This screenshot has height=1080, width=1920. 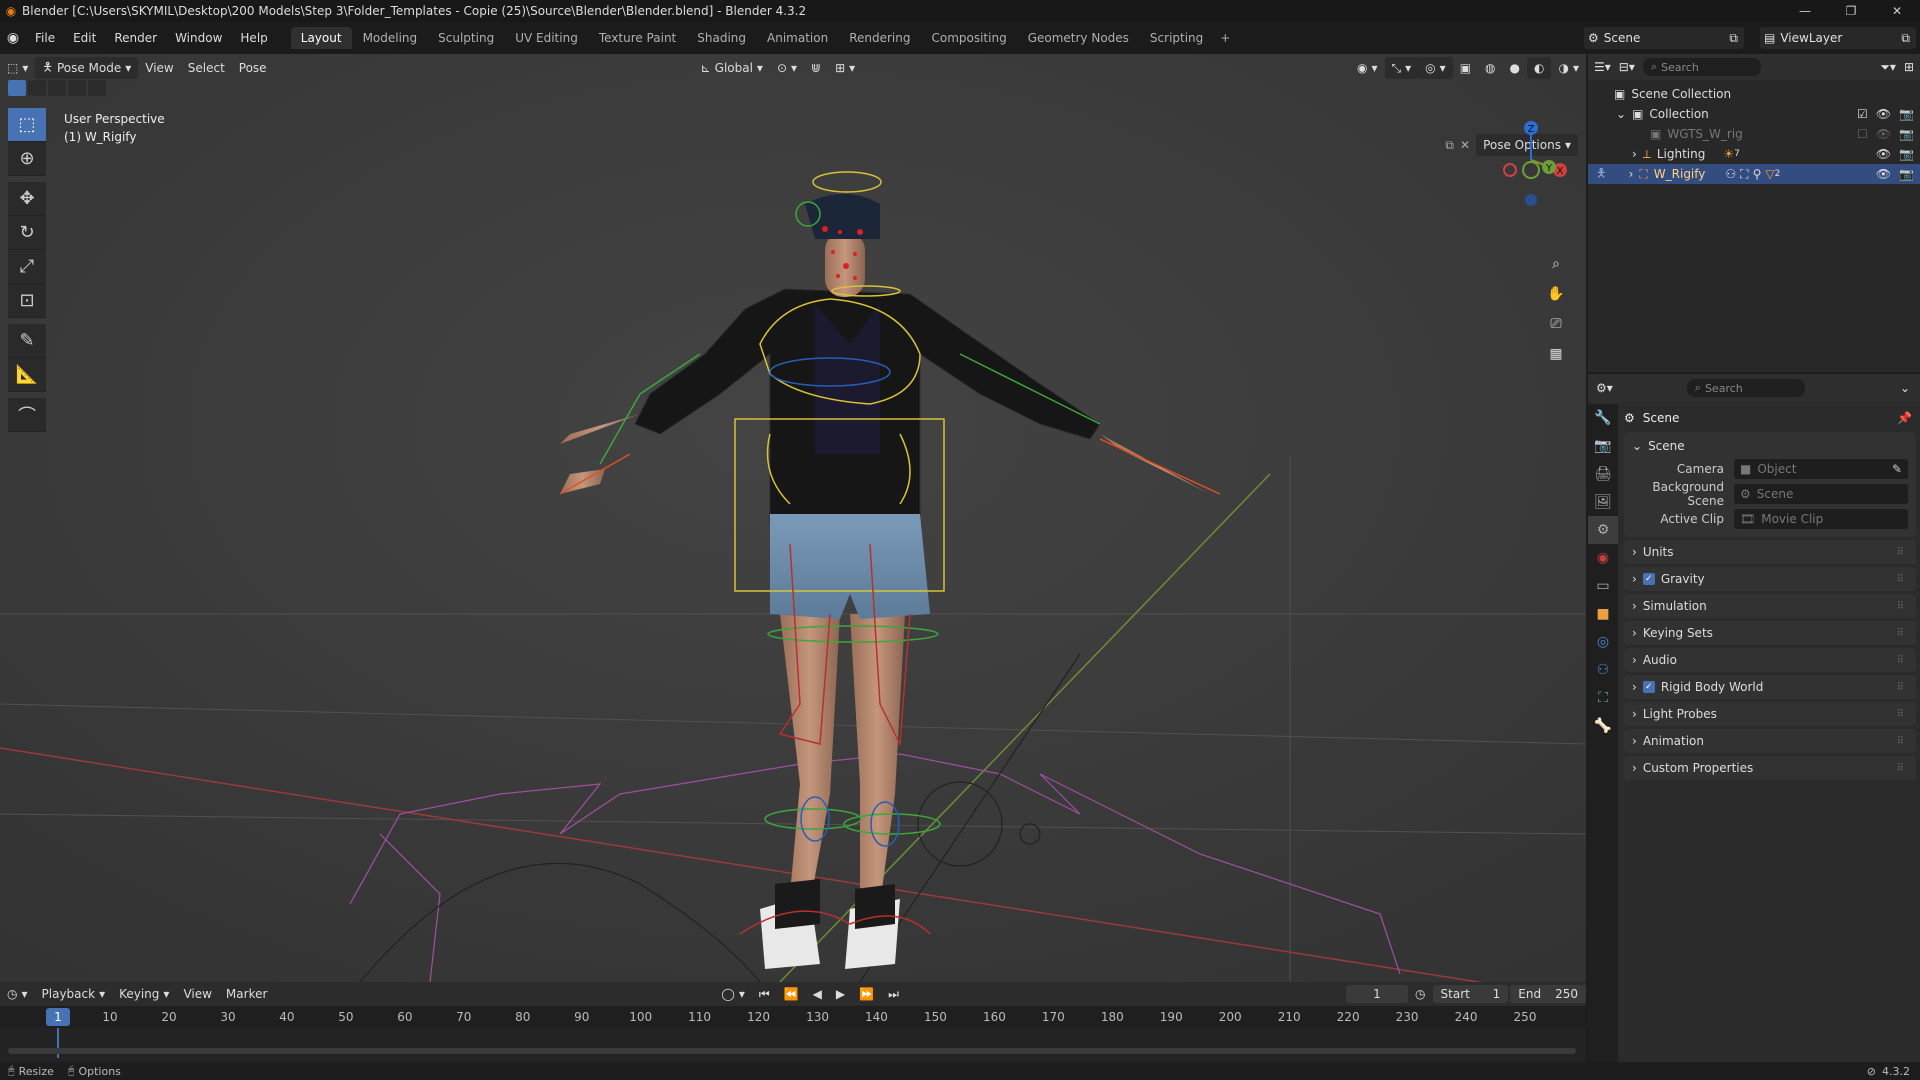 What do you see at coordinates (1745, 388) in the screenshot?
I see `properties-search-input: ⌕ Search` at bounding box center [1745, 388].